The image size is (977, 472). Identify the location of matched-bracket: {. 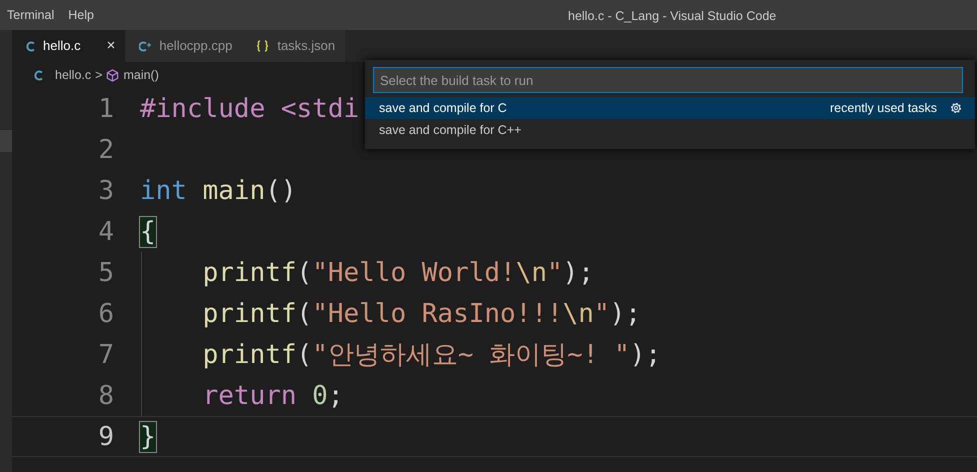
(148, 232).